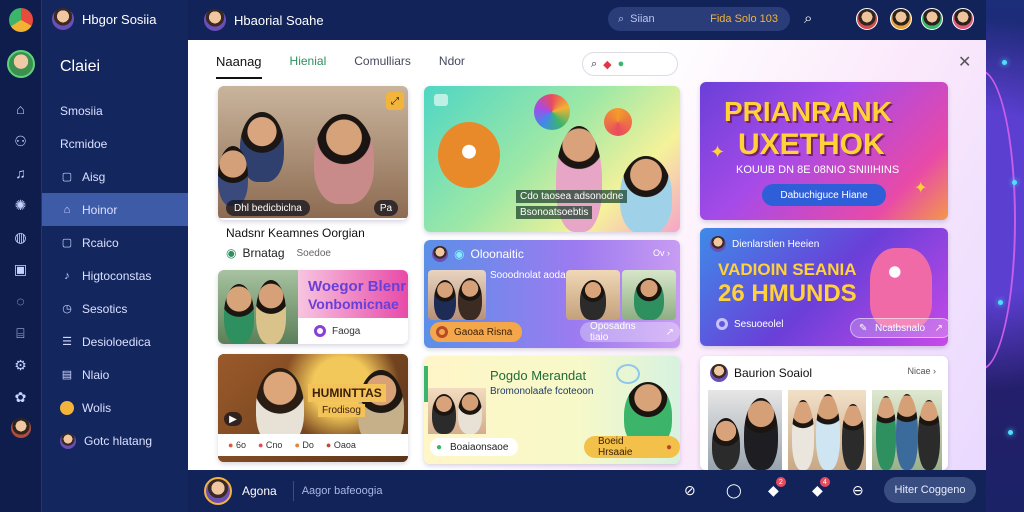  What do you see at coordinates (115, 110) in the screenshot?
I see `sidebar-item-smosiia: Smosiia` at bounding box center [115, 110].